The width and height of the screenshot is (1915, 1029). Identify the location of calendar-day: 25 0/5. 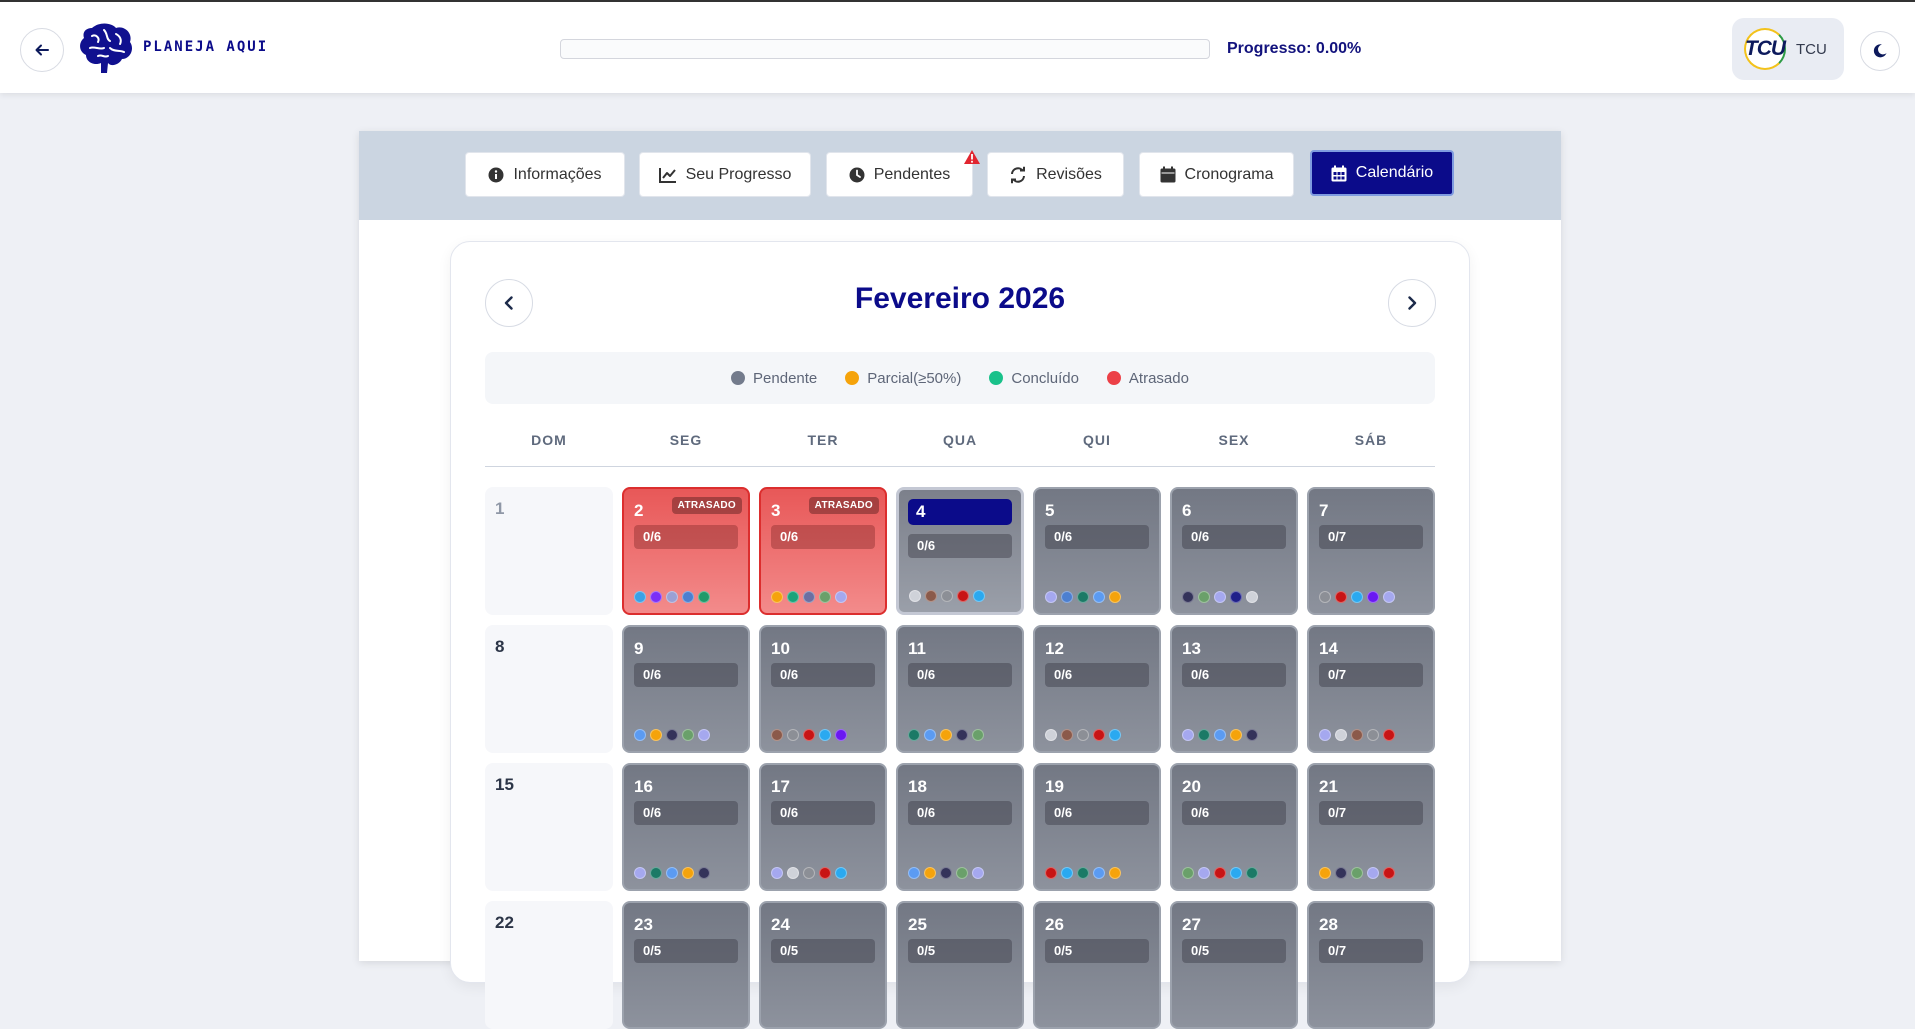
(960, 965).